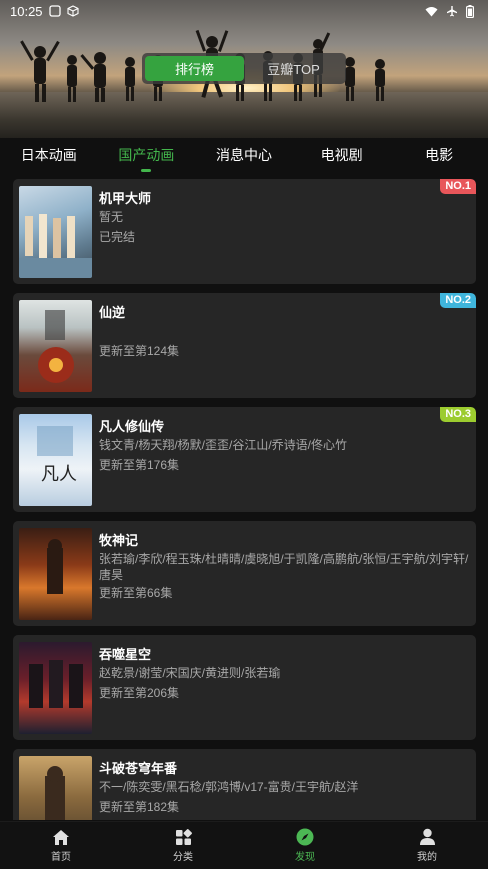 This screenshot has height=869, width=488. Describe the element at coordinates (138, 768) in the screenshot. I see `item-title: 斗破苍穹年番` at that location.